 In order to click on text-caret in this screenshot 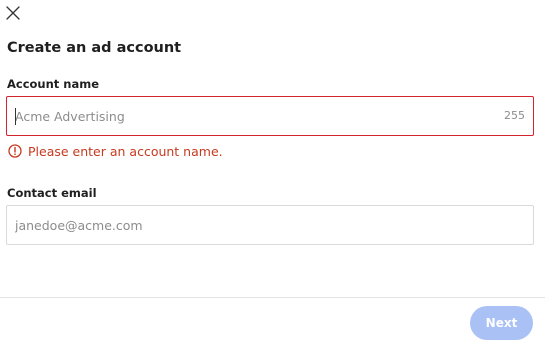, I will do `click(15, 116)`.